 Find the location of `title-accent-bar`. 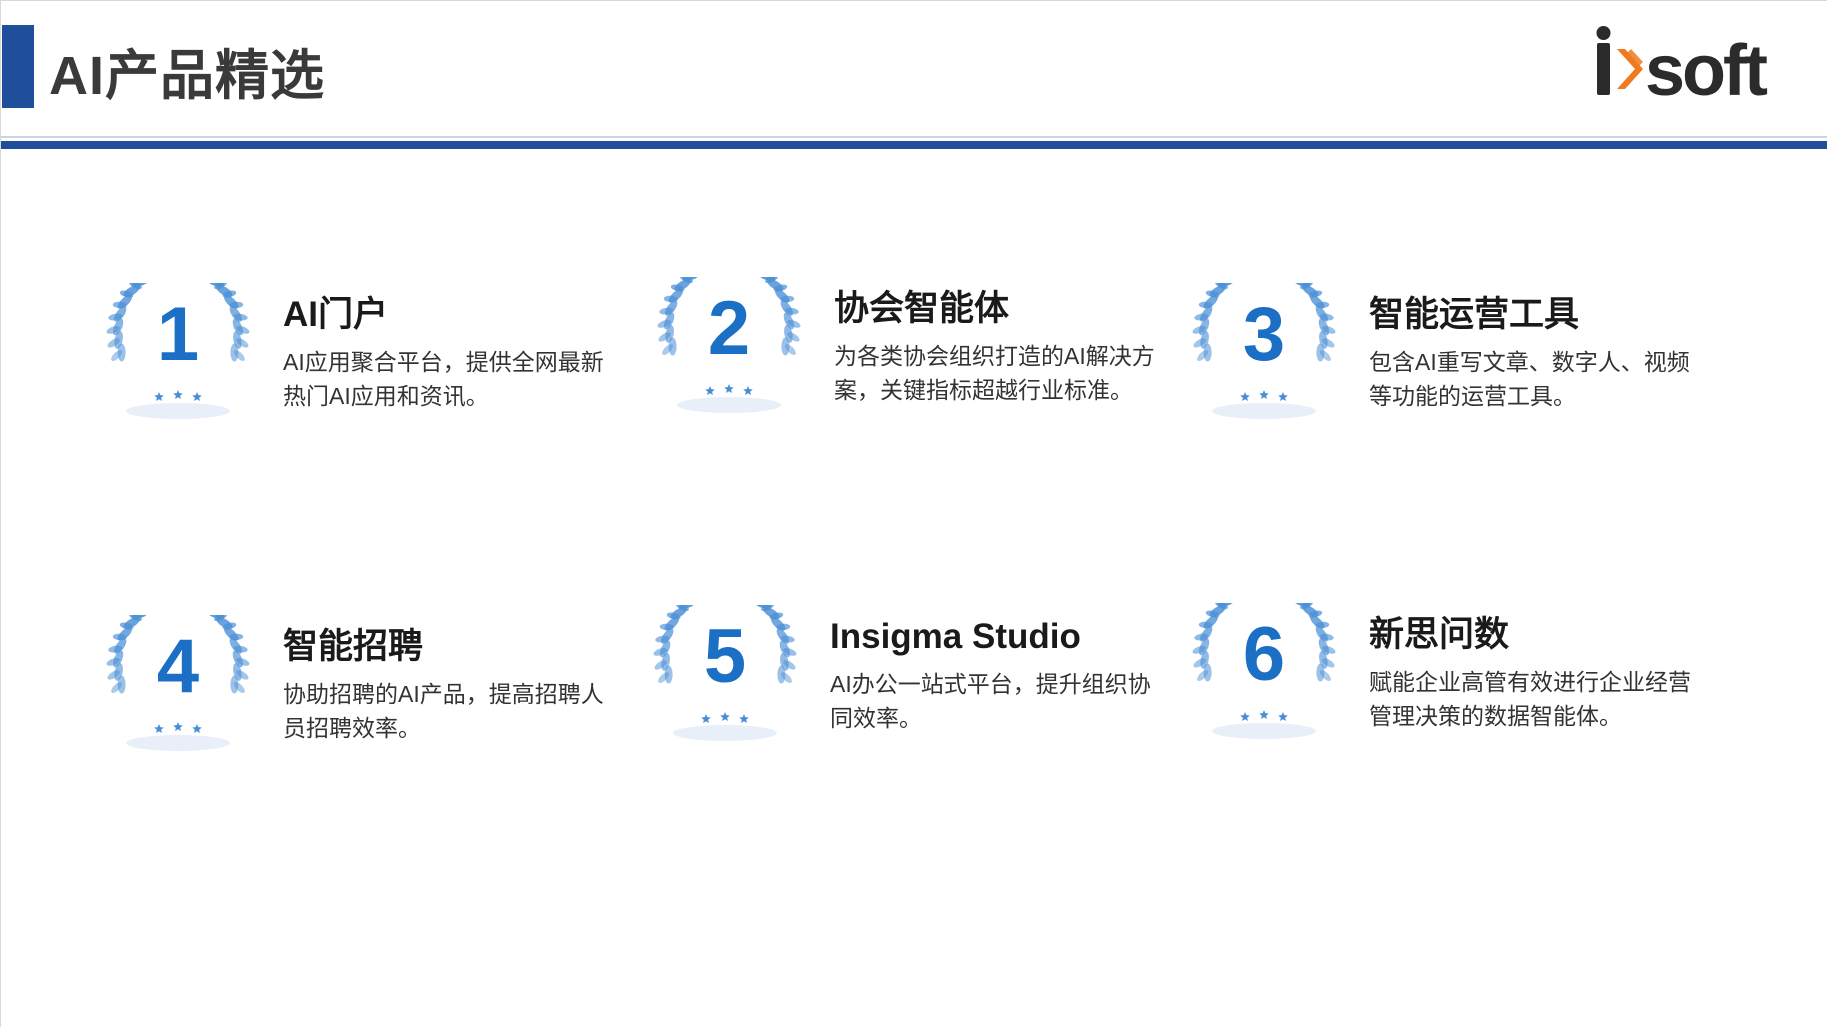

title-accent-bar is located at coordinates (18, 66).